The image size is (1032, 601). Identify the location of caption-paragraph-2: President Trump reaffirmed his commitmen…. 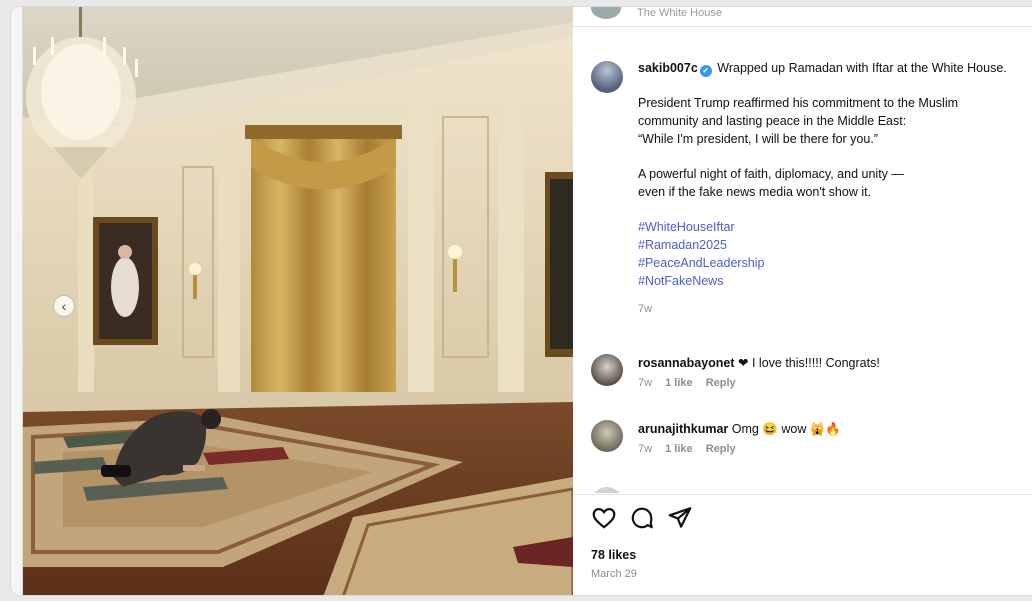
(828, 121).